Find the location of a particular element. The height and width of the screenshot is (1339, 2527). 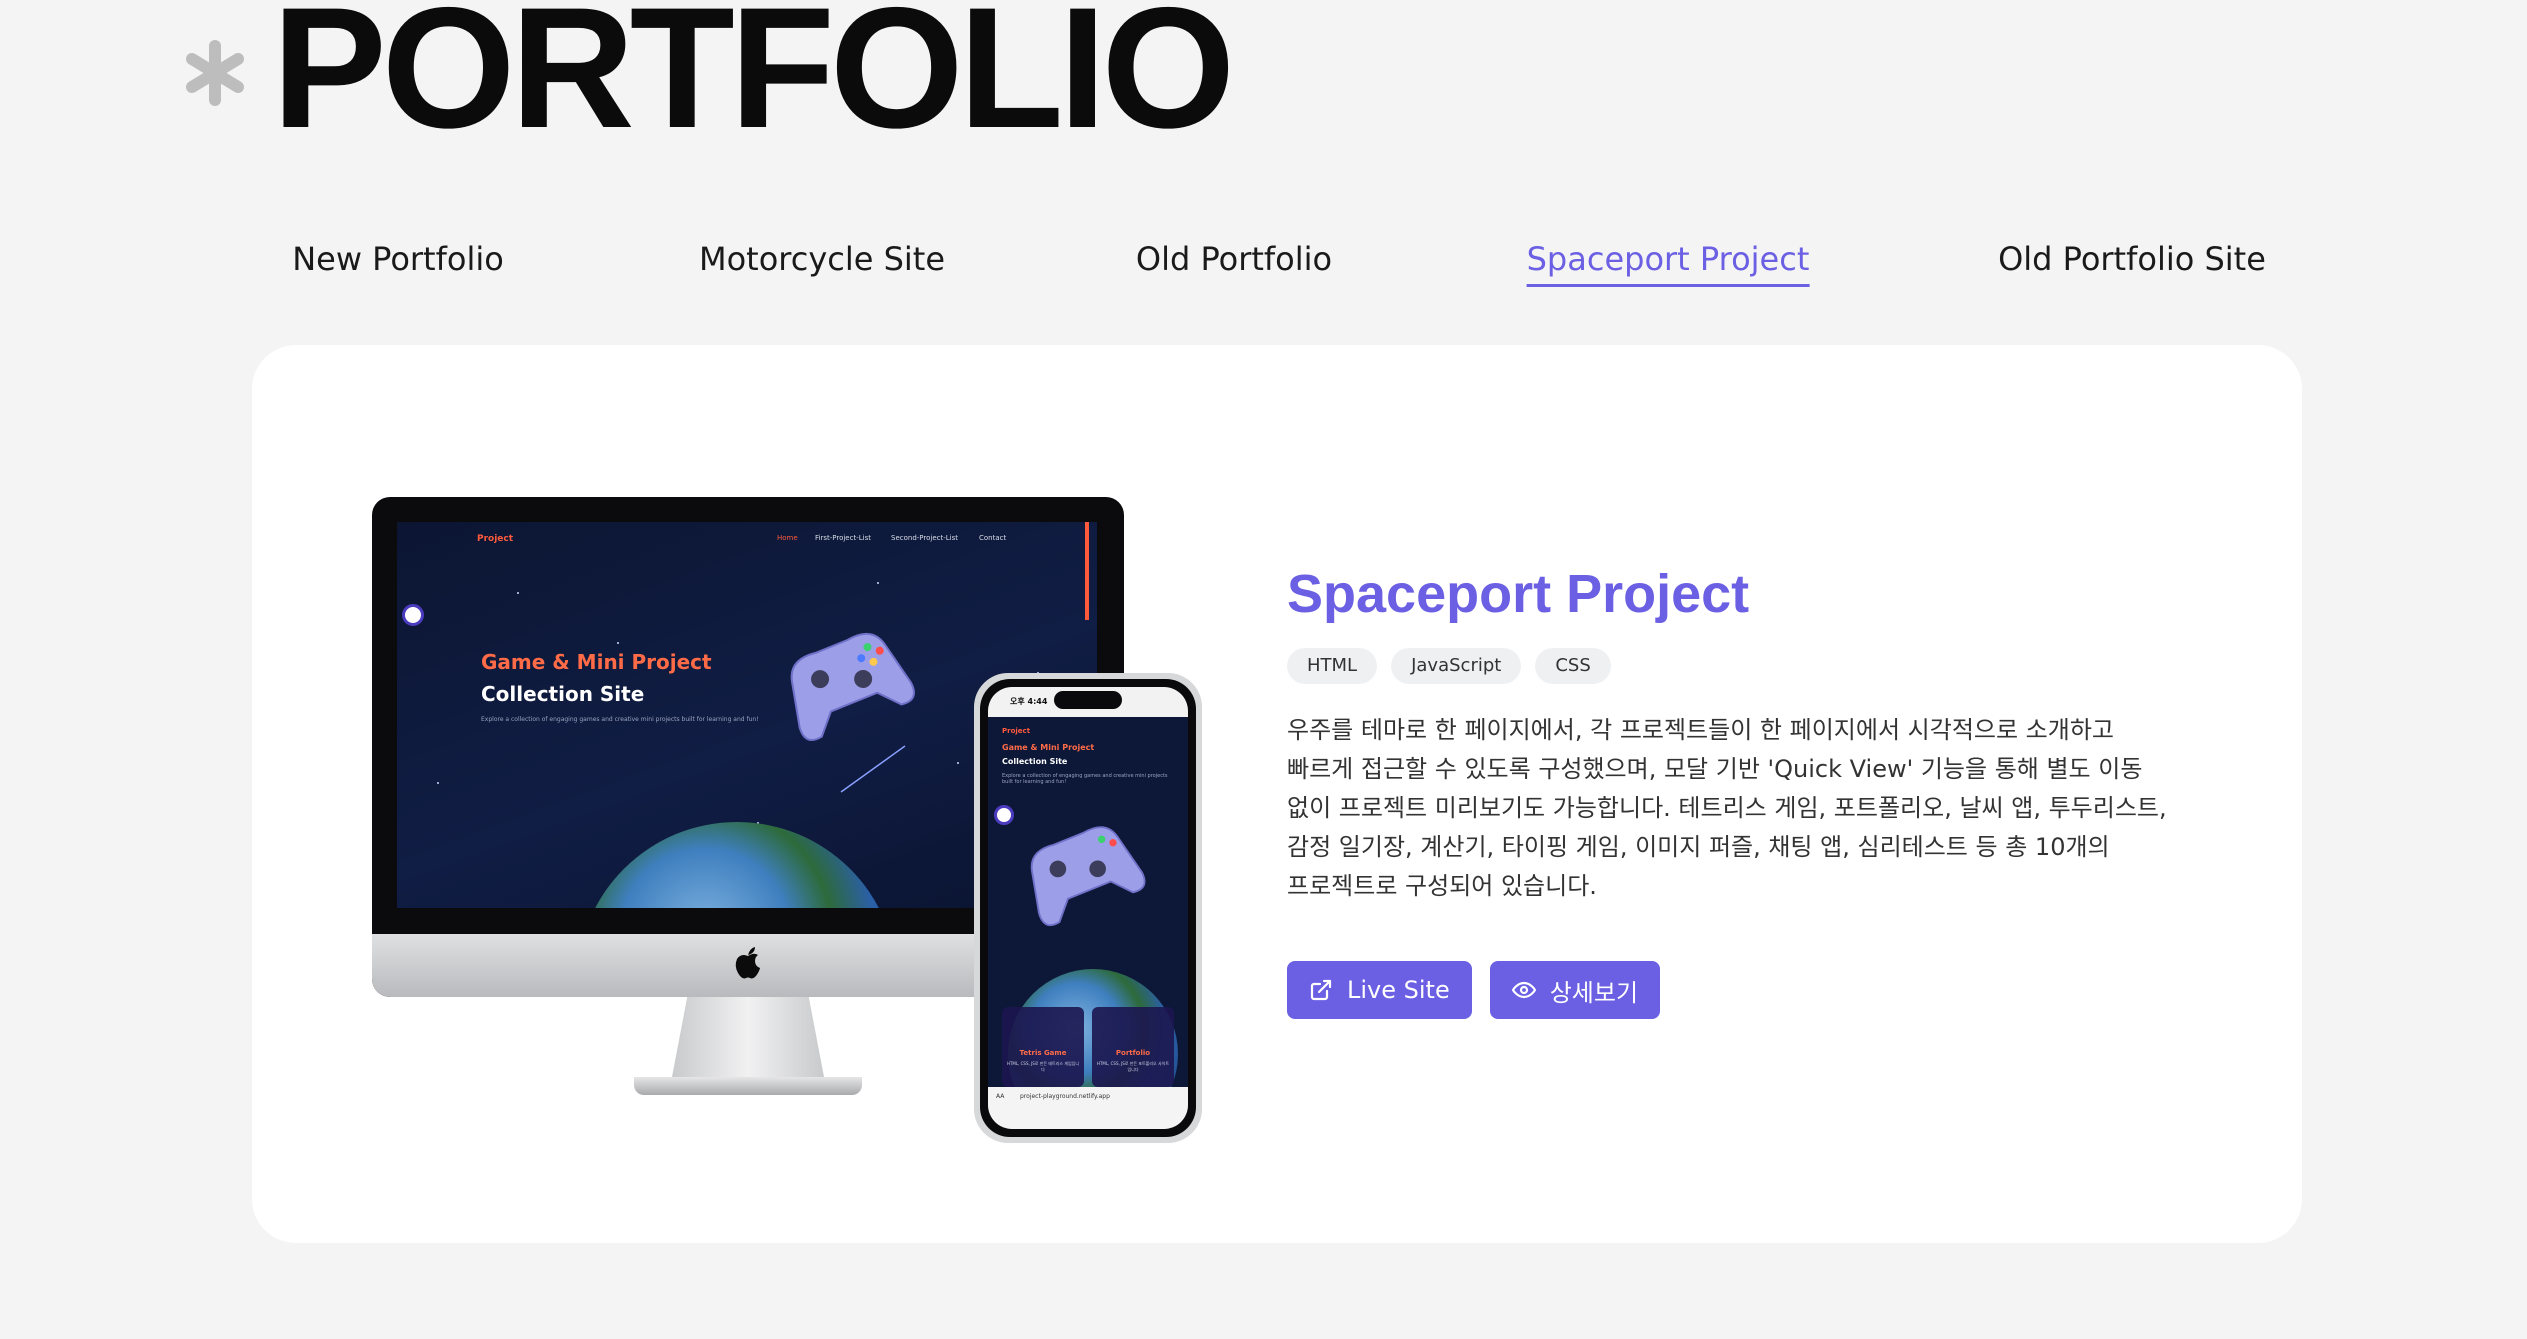

phone-url: project-playground.netlify.app is located at coordinates (1065, 1096).